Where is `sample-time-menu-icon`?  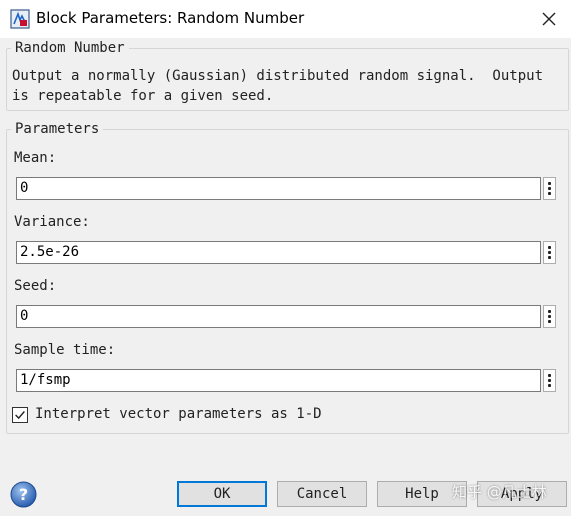
sample-time-menu-icon is located at coordinates (549, 380).